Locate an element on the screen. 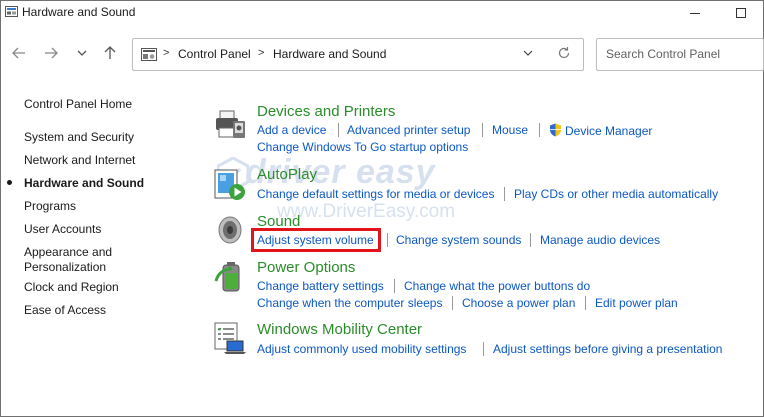 The width and height of the screenshot is (764, 417). nav-programs: Programs is located at coordinates (50, 206).